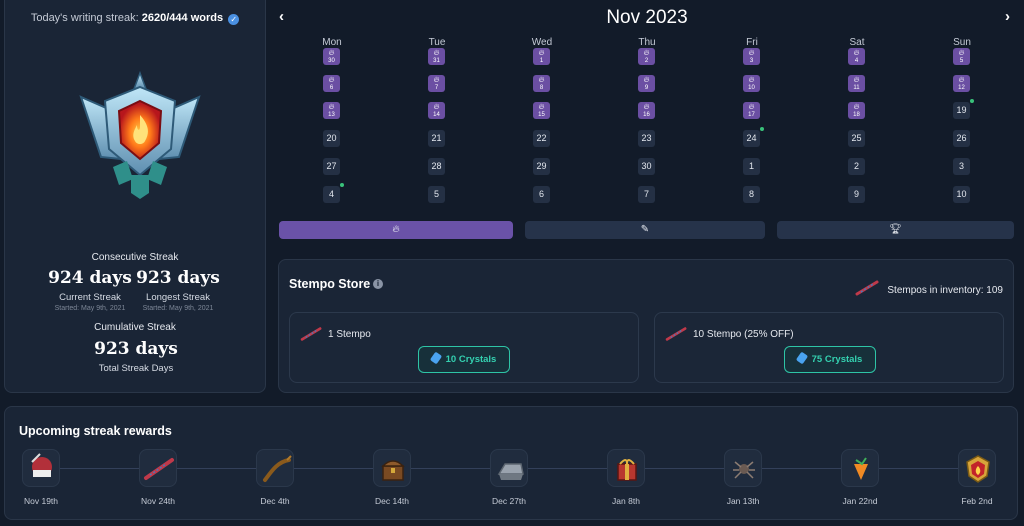 The width and height of the screenshot is (1024, 526). Describe the element at coordinates (541, 166) in the screenshot. I see `calendar-day: 29` at that location.